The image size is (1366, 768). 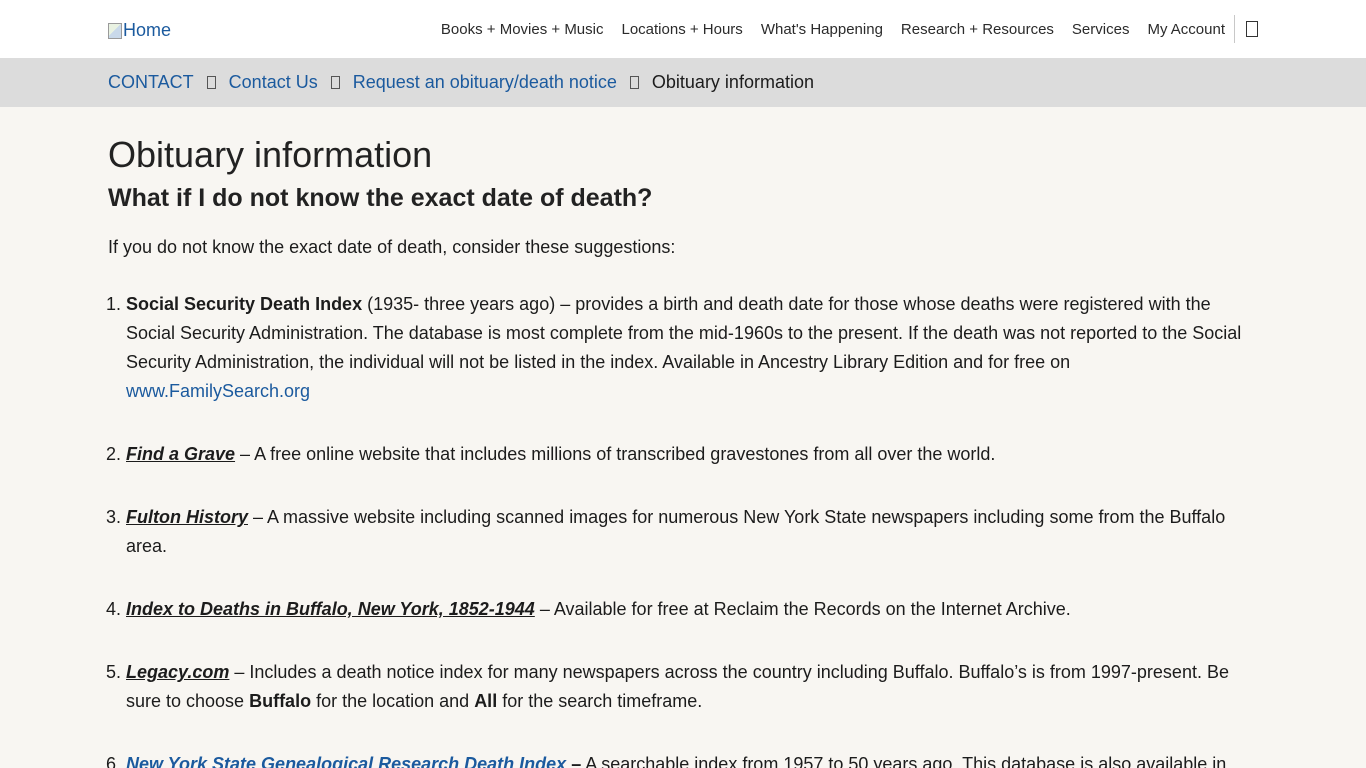 I want to click on item-bold: All, so click(x=486, y=701).